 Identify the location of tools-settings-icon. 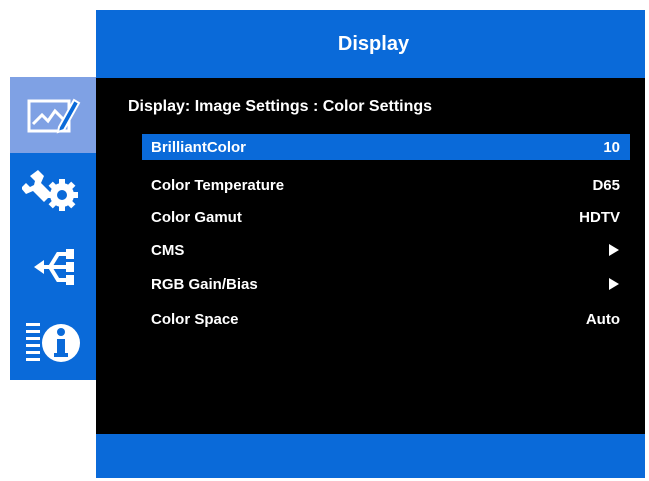
(50, 190).